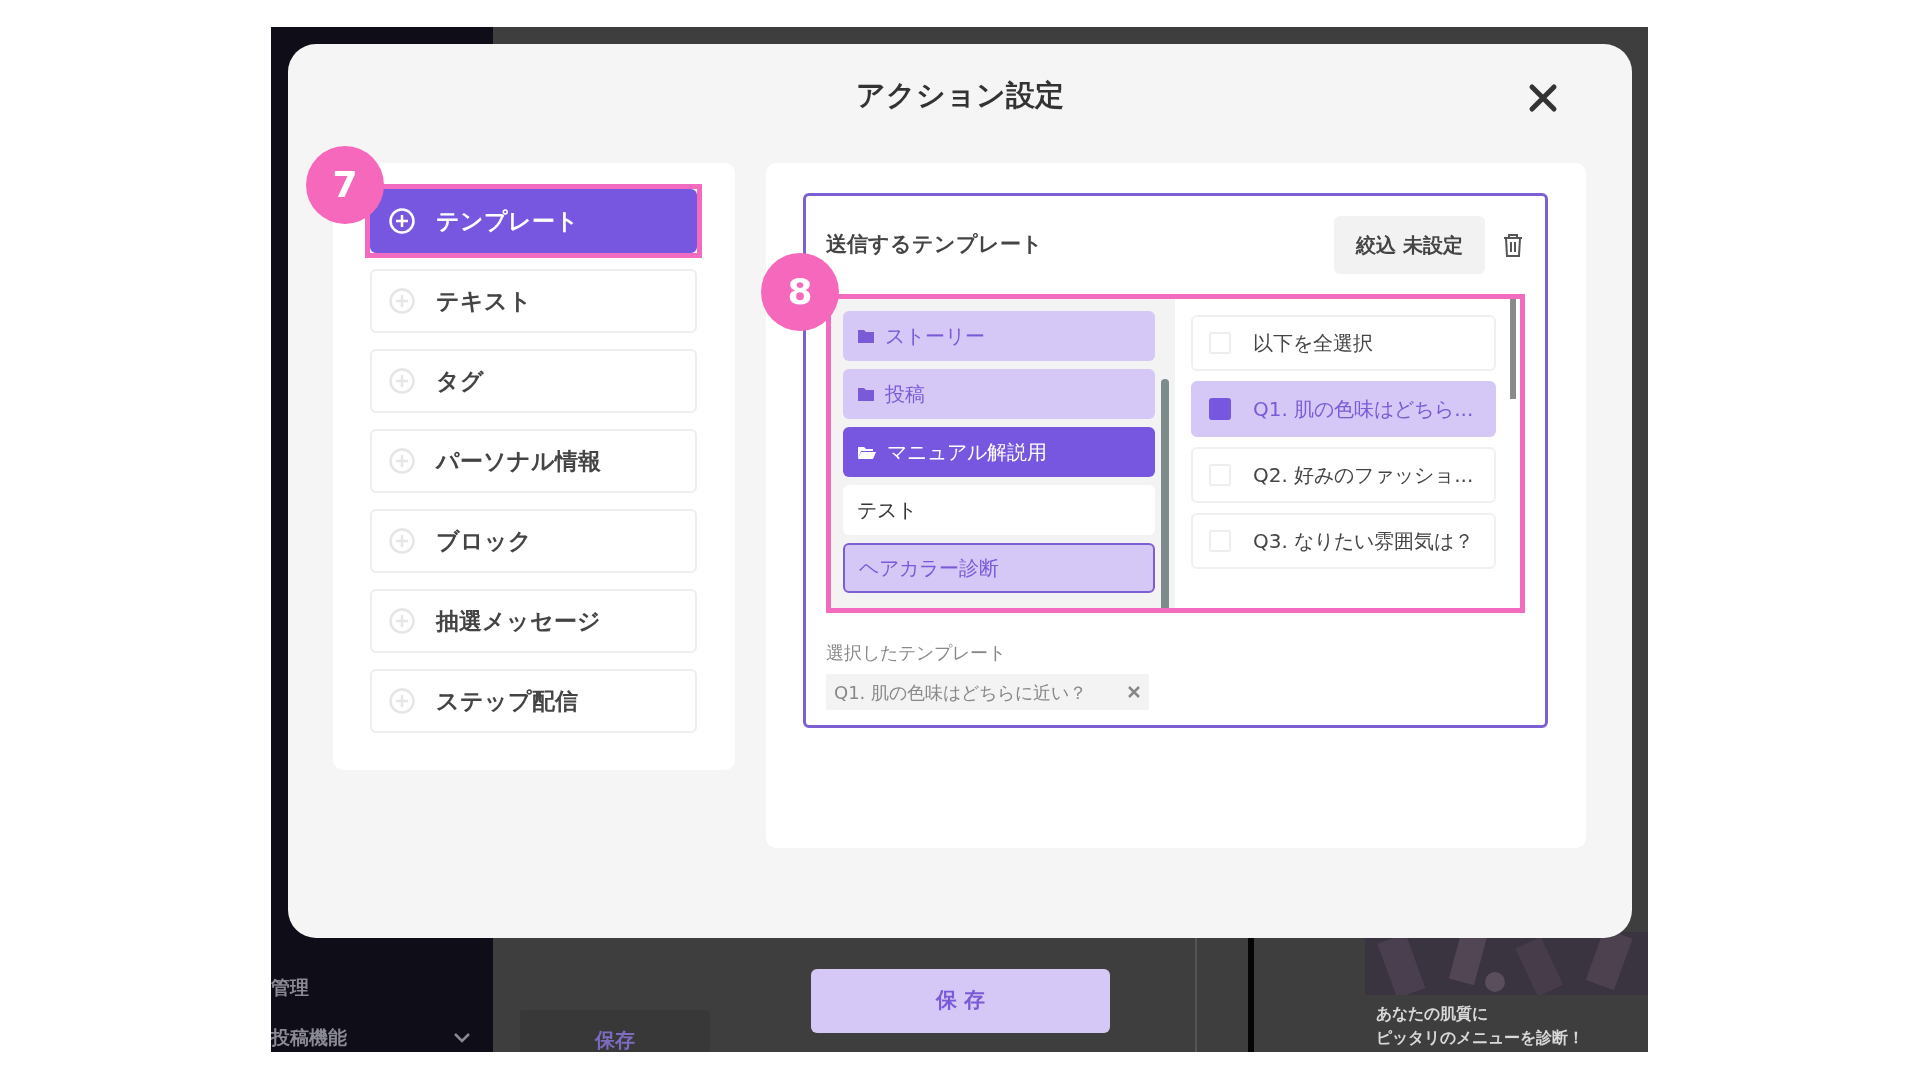  What do you see at coordinates (533, 701) in the screenshot?
I see `action-type-button: ステップ配信` at bounding box center [533, 701].